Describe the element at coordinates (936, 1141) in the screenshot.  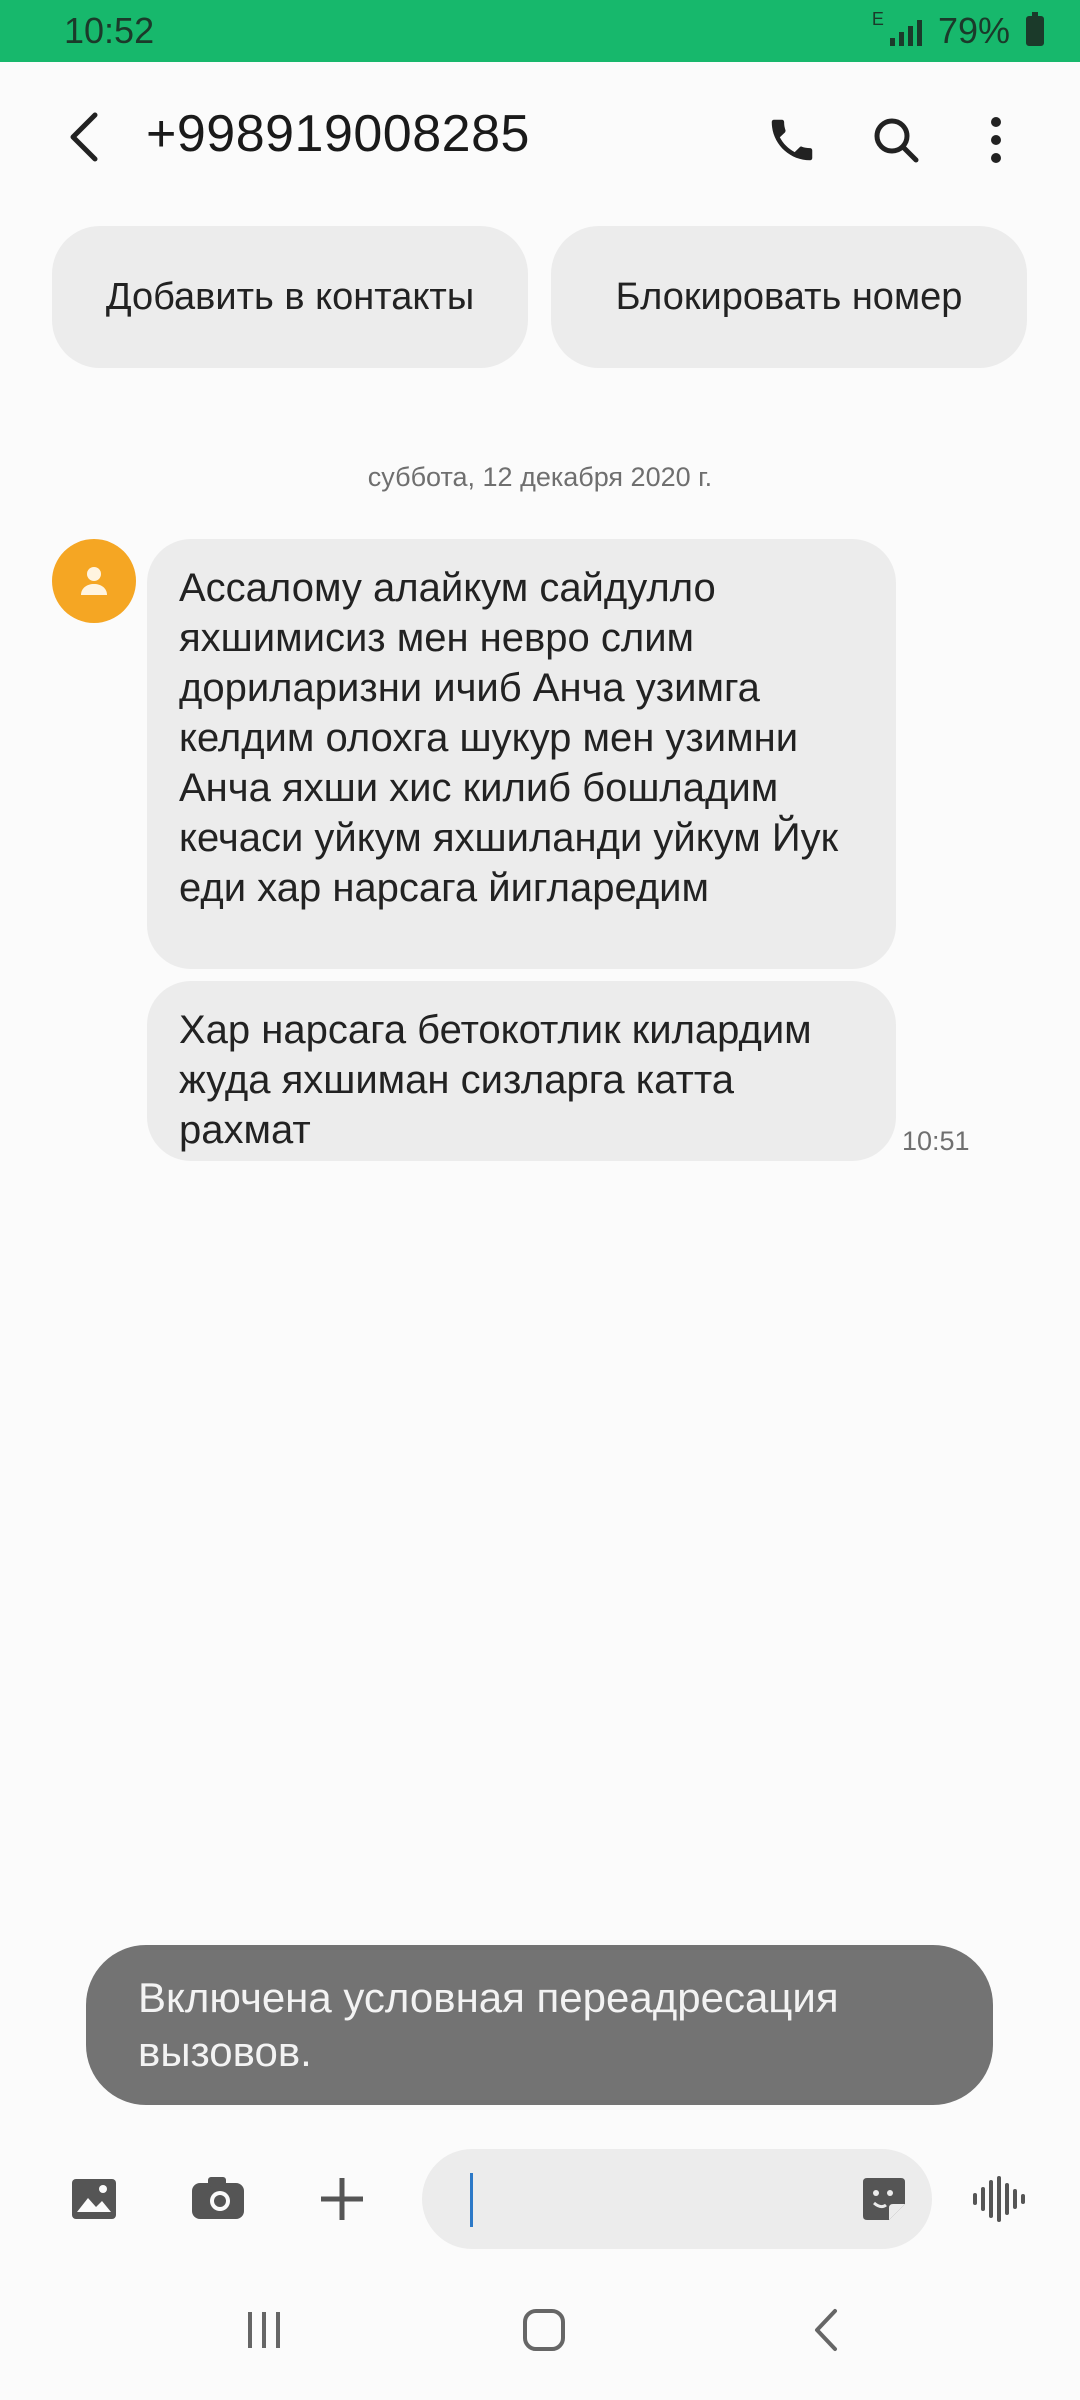
I see `message-time: 10:51` at that location.